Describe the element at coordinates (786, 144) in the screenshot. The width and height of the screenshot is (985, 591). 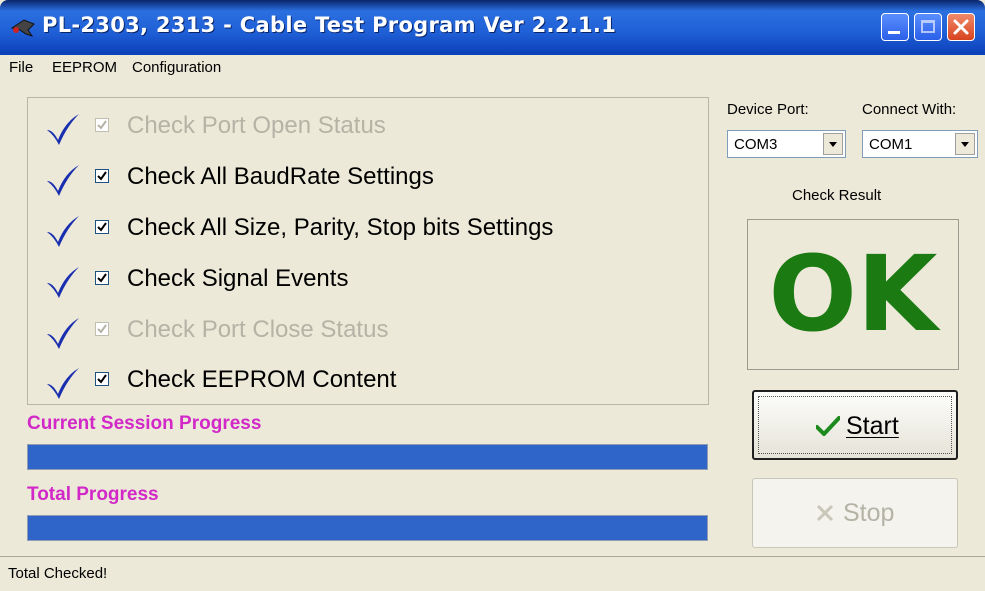
I see `device-port-select: COM3` at that location.